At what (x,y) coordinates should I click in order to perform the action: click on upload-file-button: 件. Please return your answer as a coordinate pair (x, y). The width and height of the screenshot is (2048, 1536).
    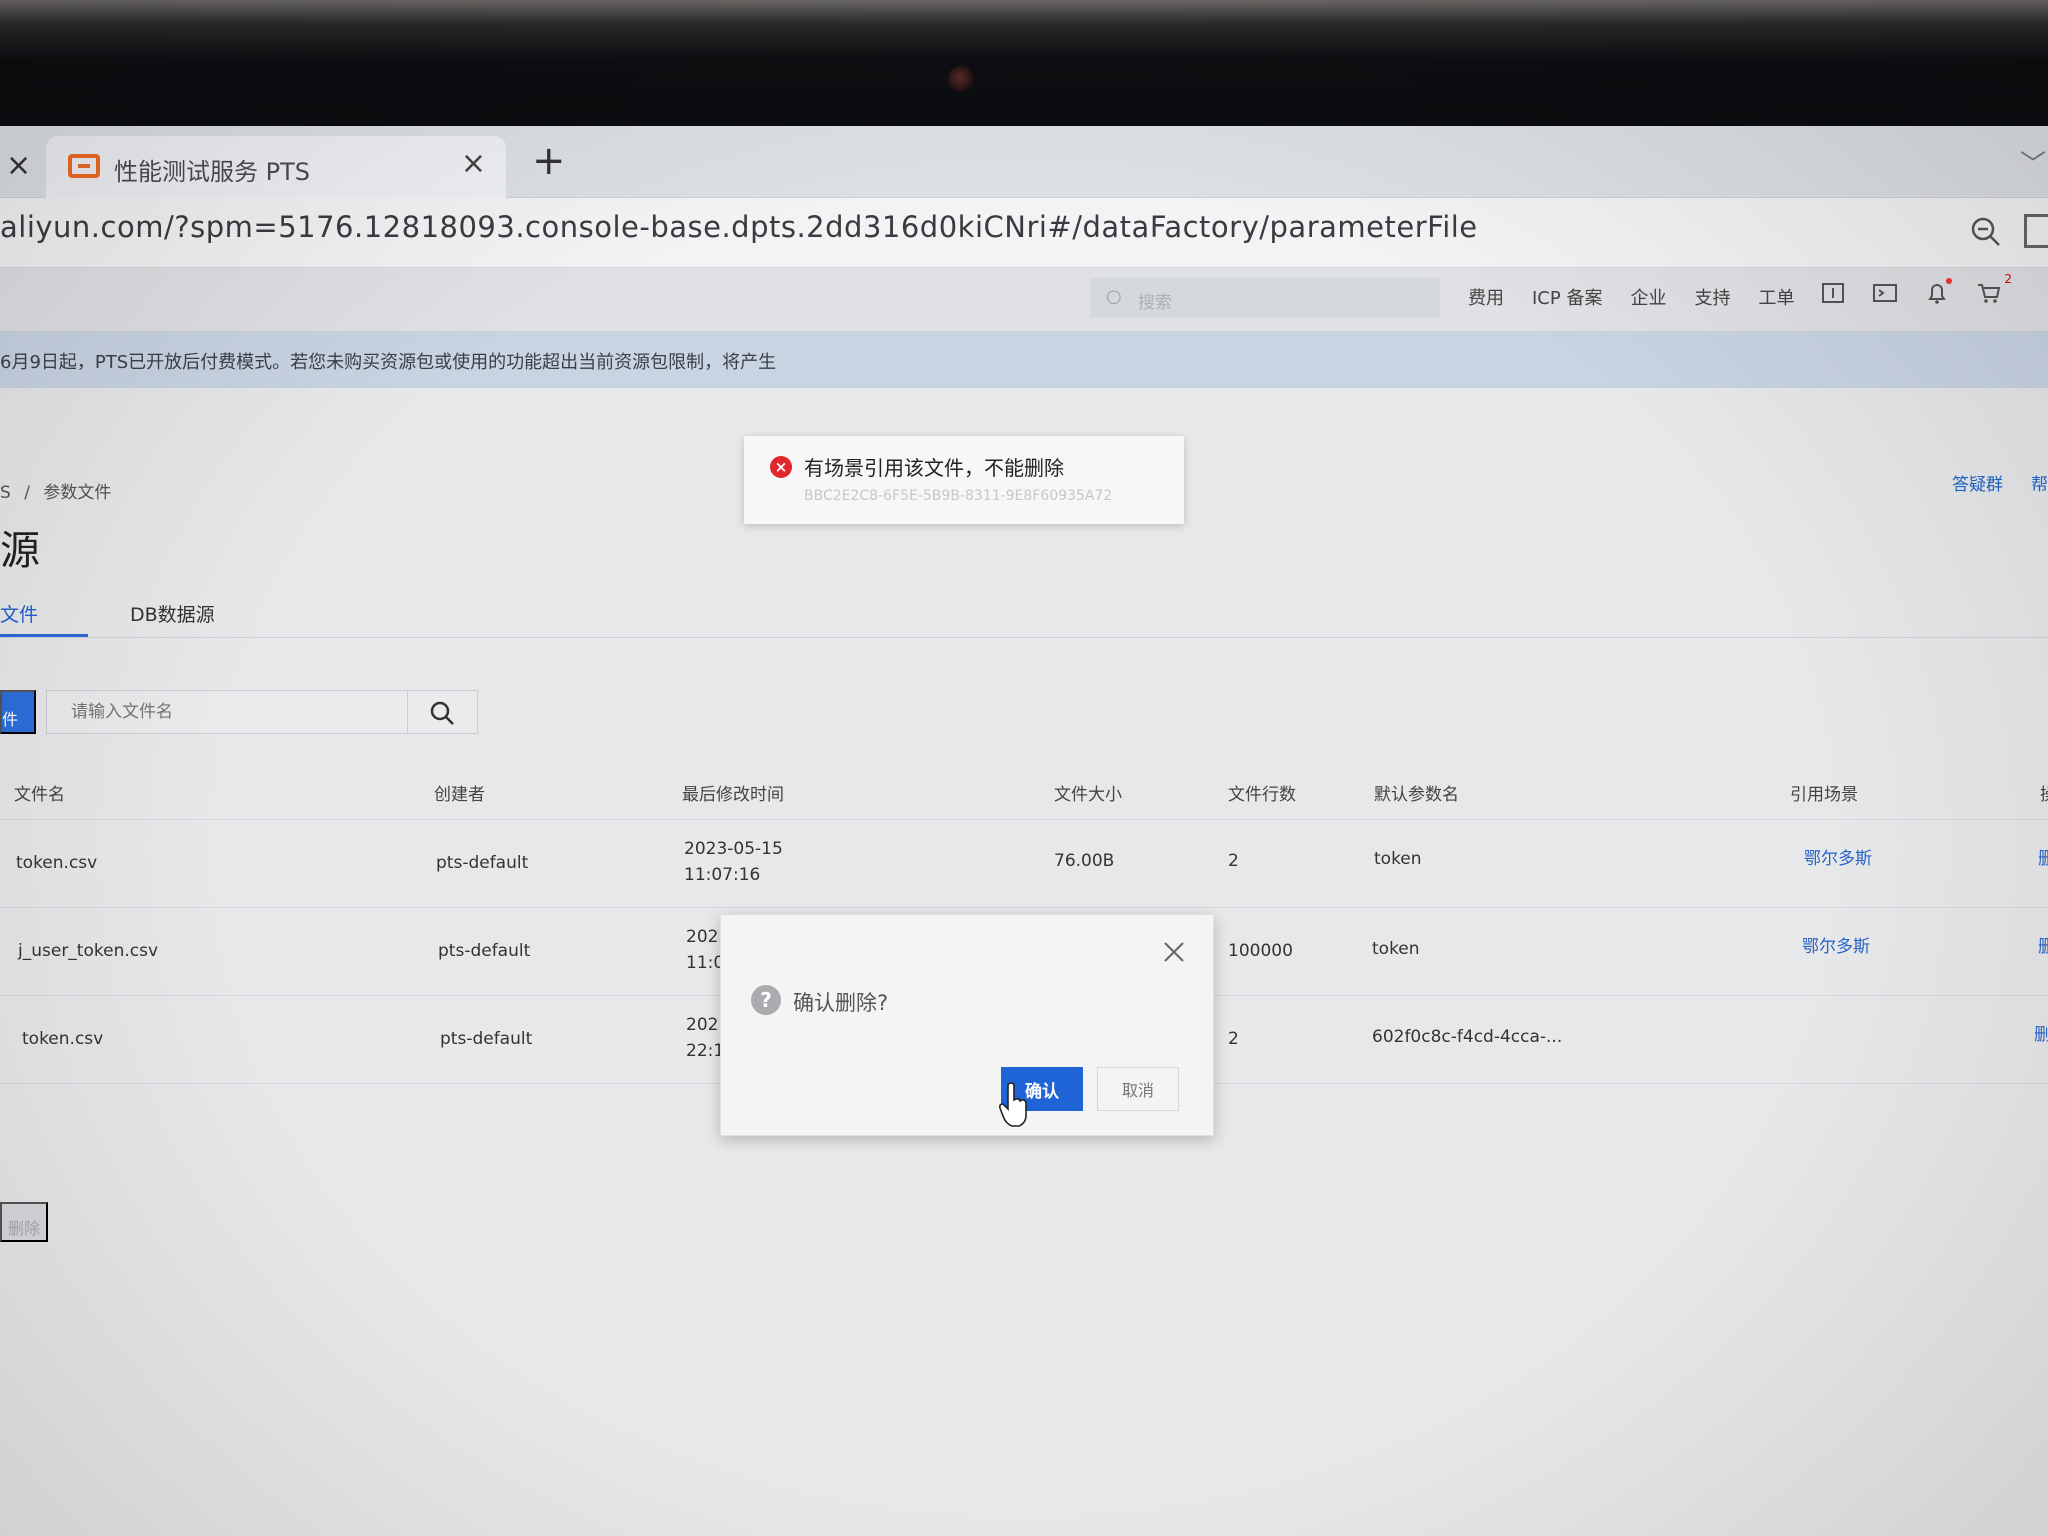
    Looking at the image, I should click on (18, 712).